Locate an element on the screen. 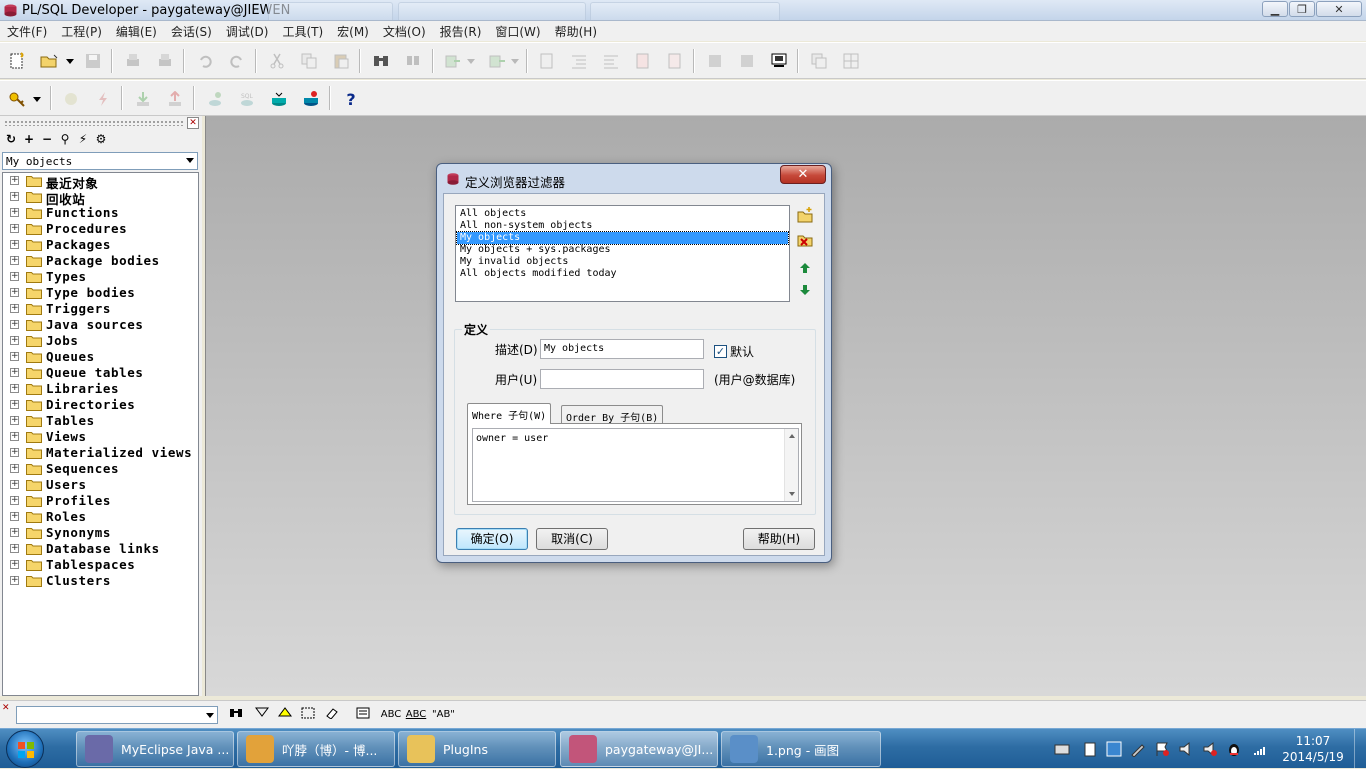  add-icon: + is located at coordinates (29, 139).